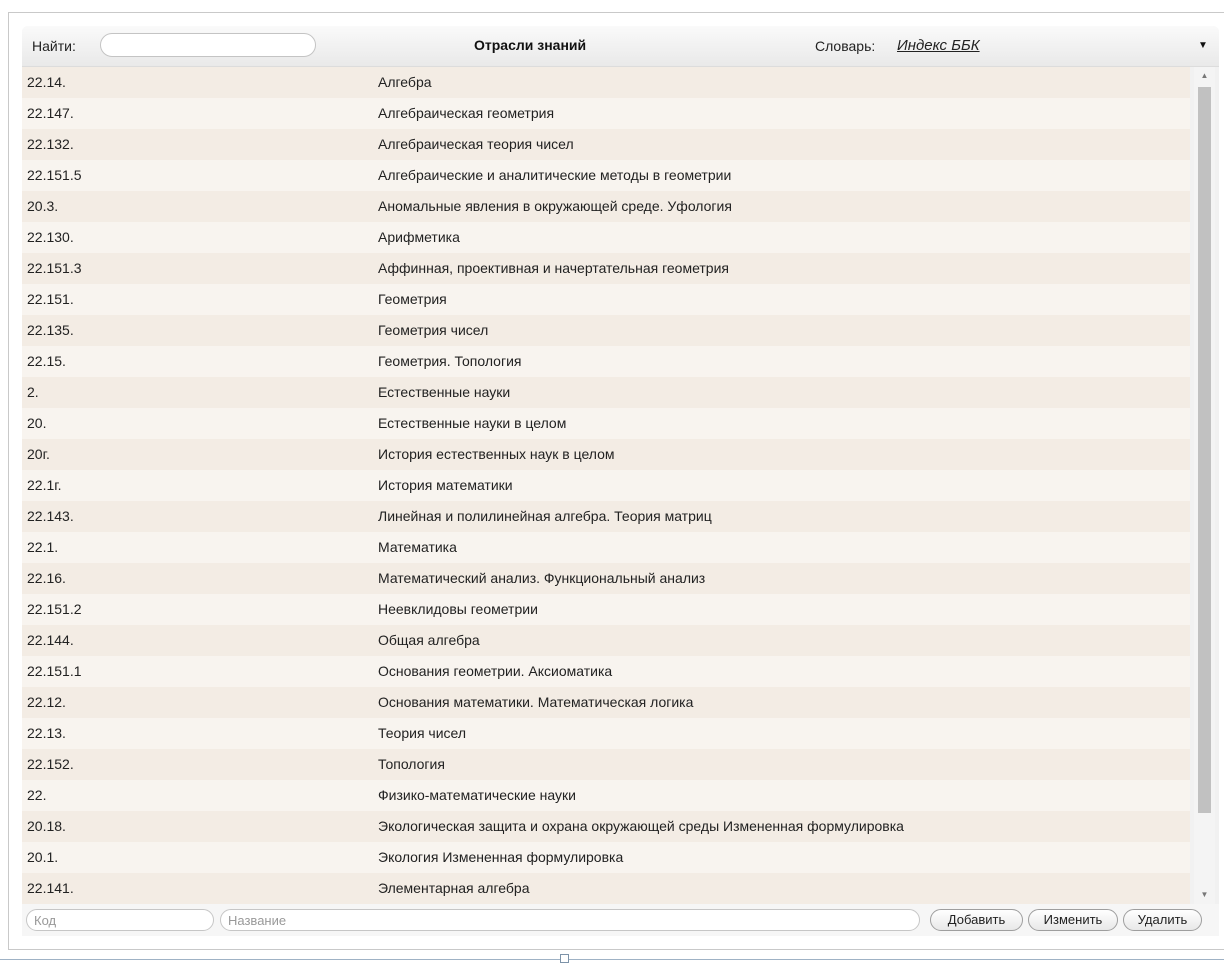  Describe the element at coordinates (606, 299) in the screenshot. I see `list-item: 22.151. Геометрия` at that location.